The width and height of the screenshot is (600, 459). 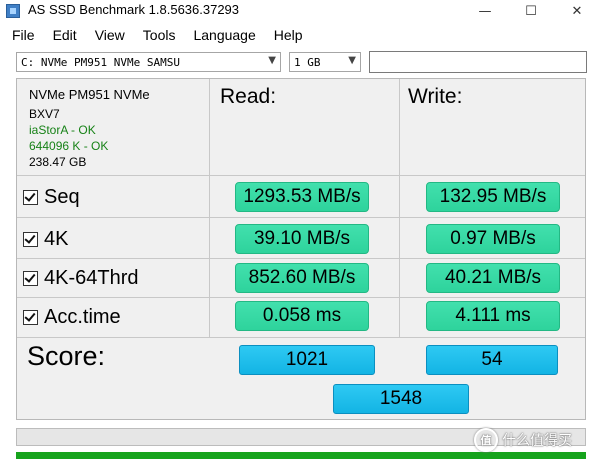 What do you see at coordinates (300, 11) in the screenshot?
I see `title-bar: AS SSD Benchmark 1.8.5636.37293 — ☐ ✕` at bounding box center [300, 11].